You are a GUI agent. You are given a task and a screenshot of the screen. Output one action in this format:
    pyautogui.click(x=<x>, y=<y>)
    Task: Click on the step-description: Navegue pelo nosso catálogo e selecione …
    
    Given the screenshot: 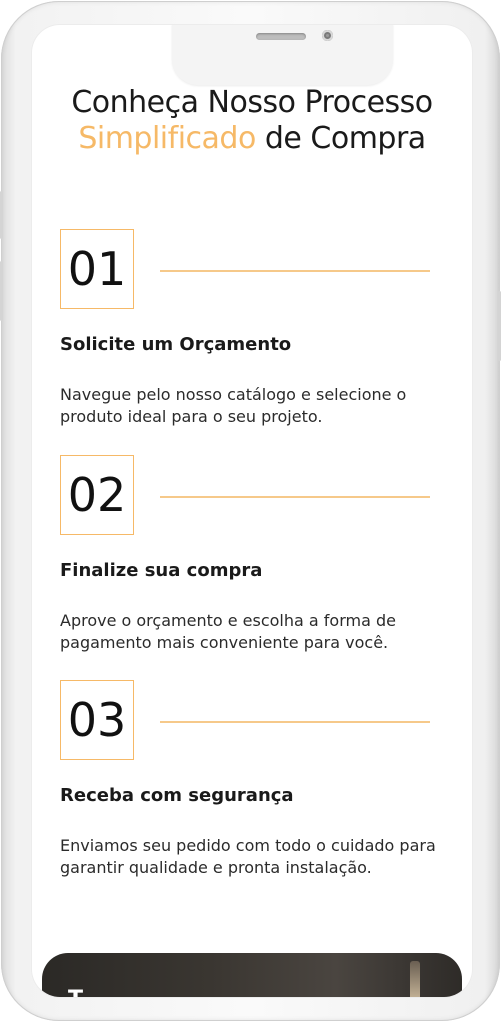 What is the action you would take?
    pyautogui.click(x=233, y=405)
    